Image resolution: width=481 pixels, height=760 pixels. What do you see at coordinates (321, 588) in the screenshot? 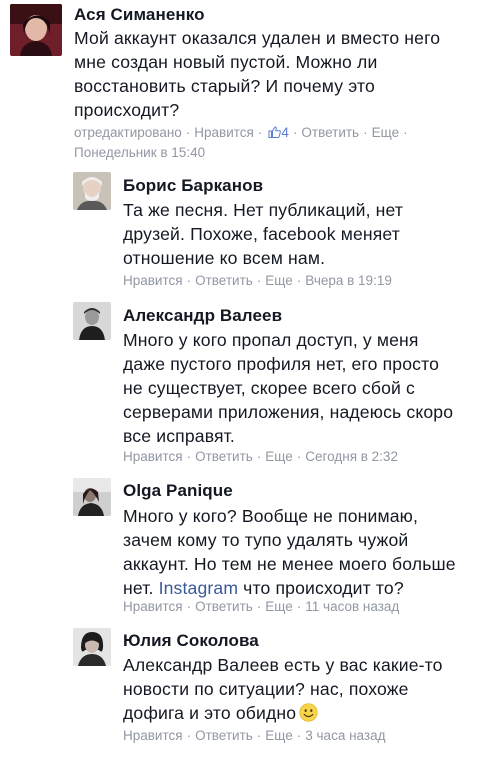
I see `comment-text-fragment: что происходит то?` at bounding box center [321, 588].